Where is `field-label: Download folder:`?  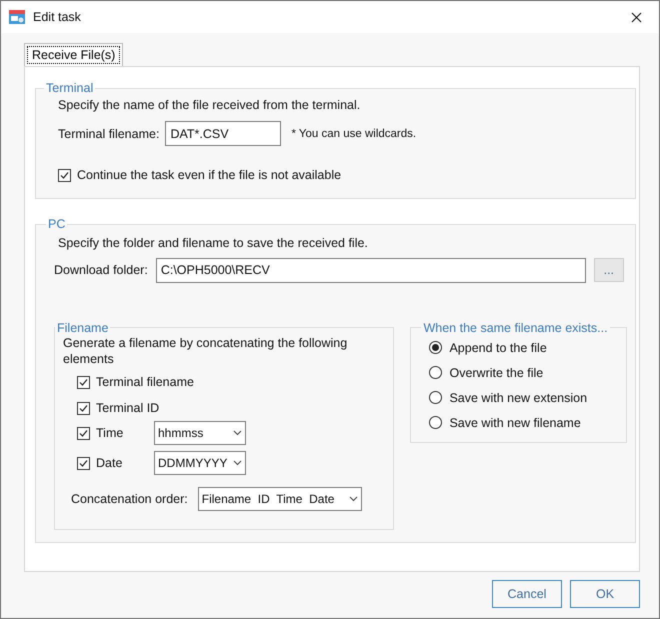 field-label: Download folder: is located at coordinates (101, 270).